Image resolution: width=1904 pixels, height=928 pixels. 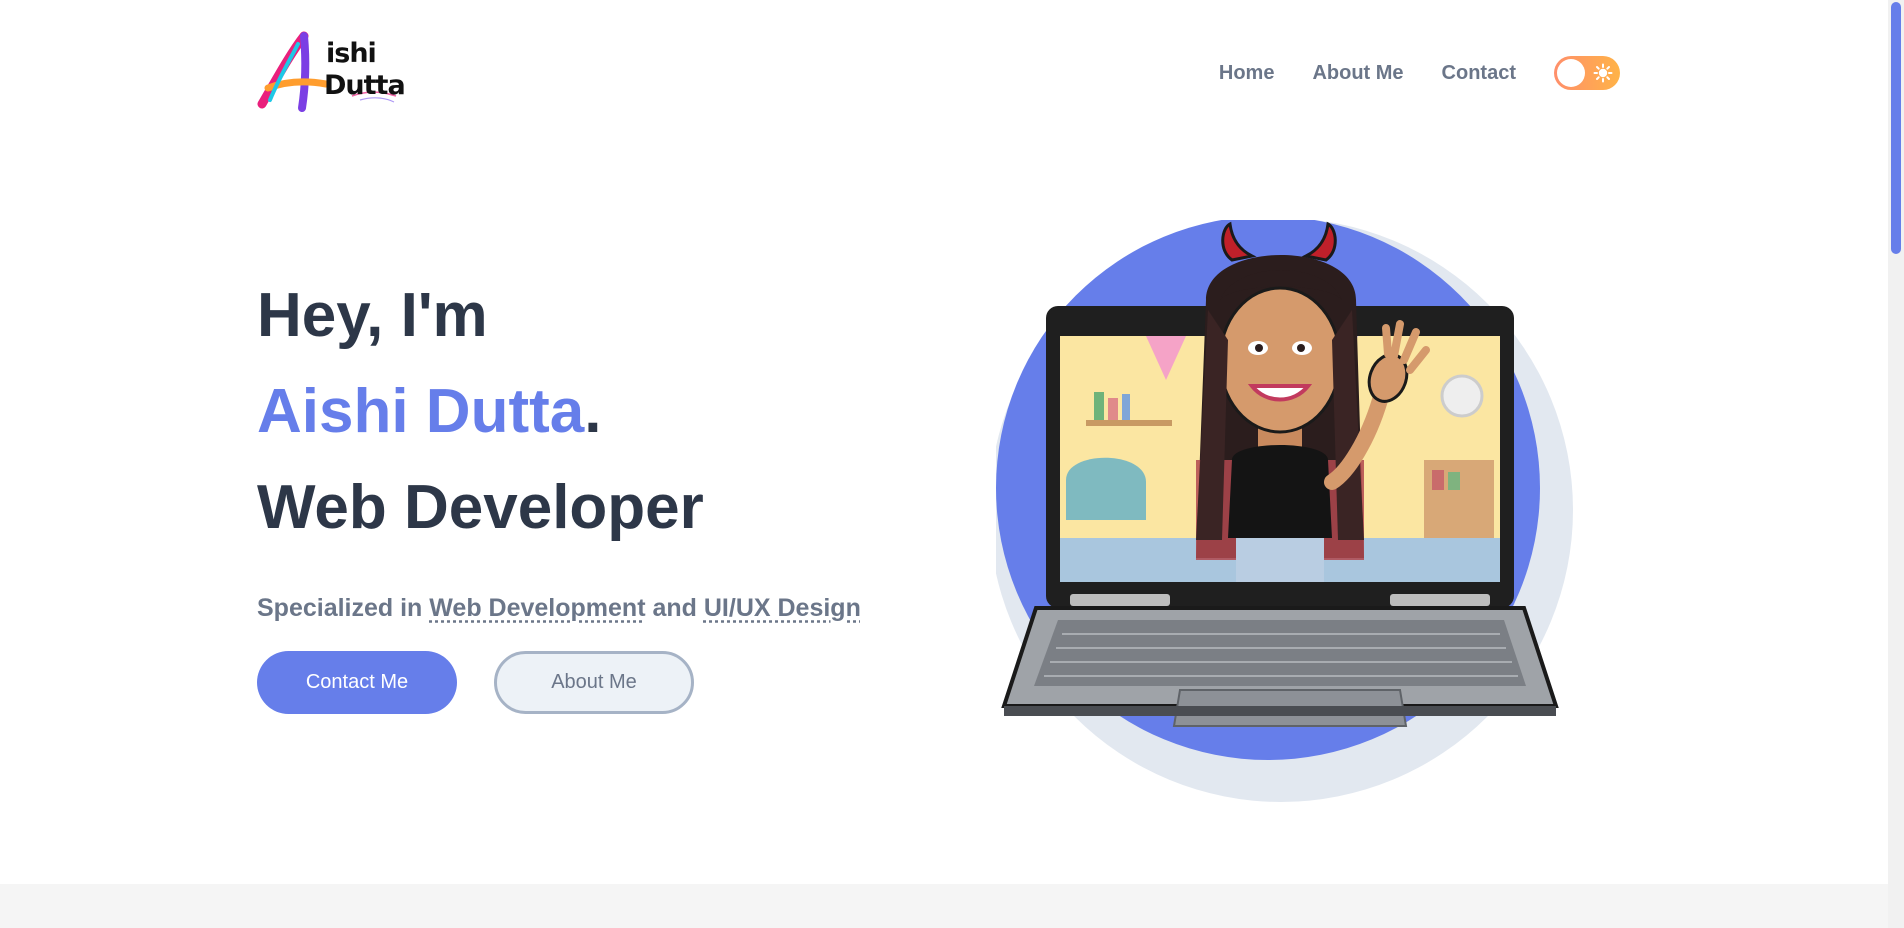 I want to click on contact-me-button: Contact Me, so click(x=357, y=682).